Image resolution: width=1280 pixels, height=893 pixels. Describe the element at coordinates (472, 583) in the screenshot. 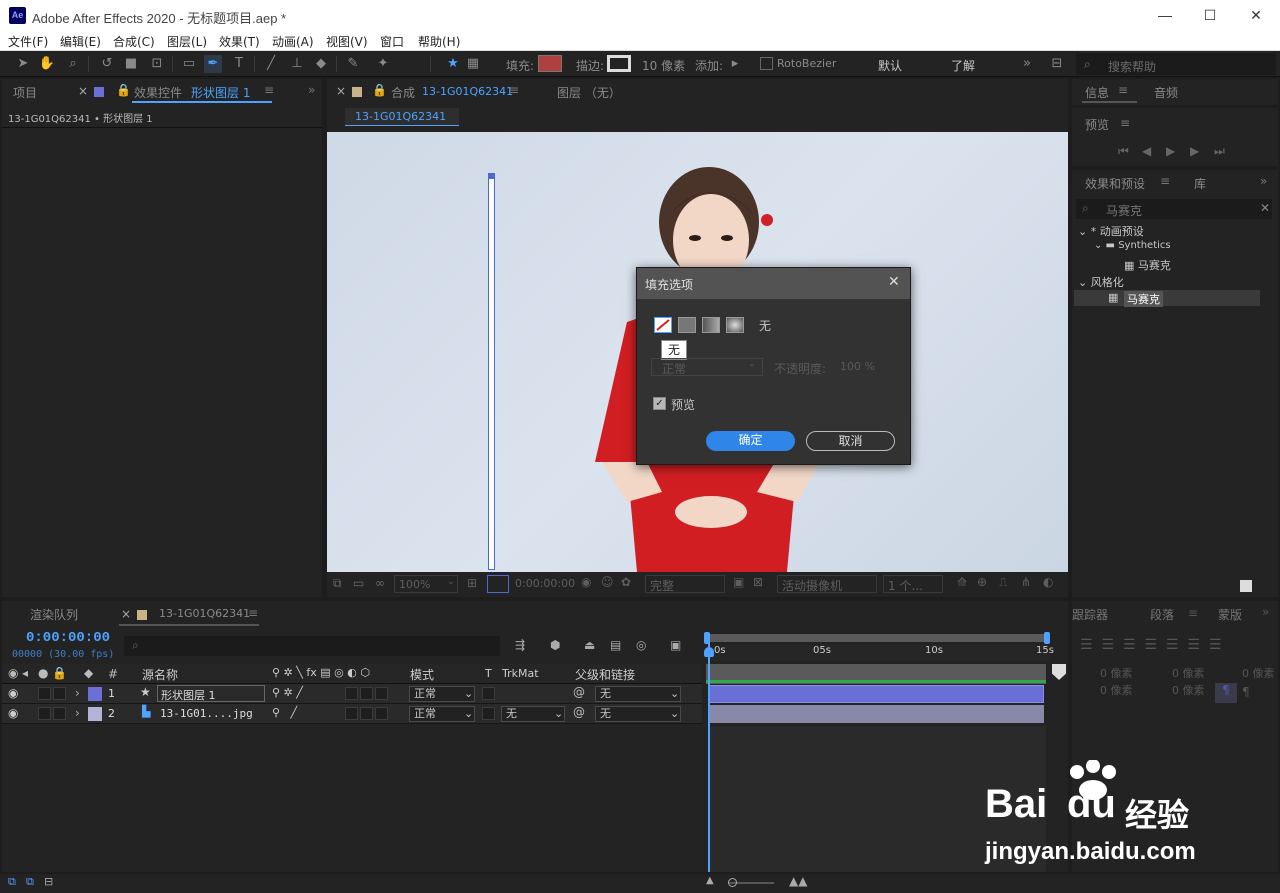

I see `grid-toggle-icon: ⊞` at that location.